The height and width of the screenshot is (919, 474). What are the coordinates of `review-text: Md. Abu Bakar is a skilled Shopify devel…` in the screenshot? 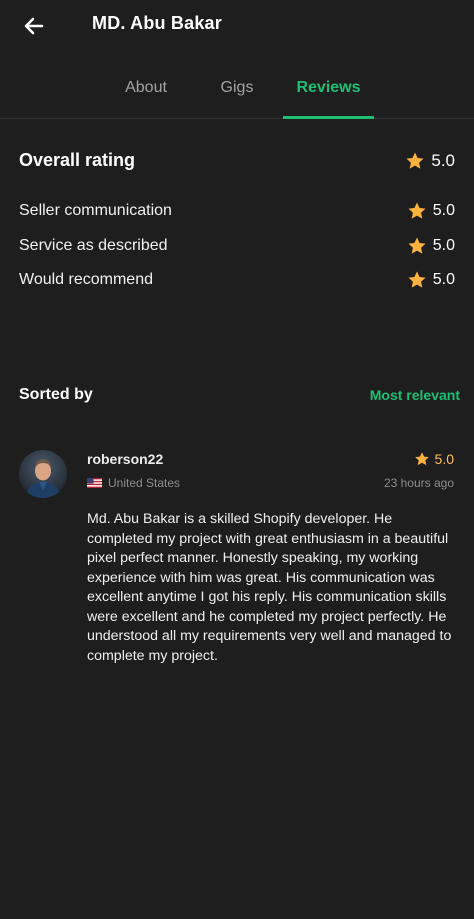 It's located at (269, 587).